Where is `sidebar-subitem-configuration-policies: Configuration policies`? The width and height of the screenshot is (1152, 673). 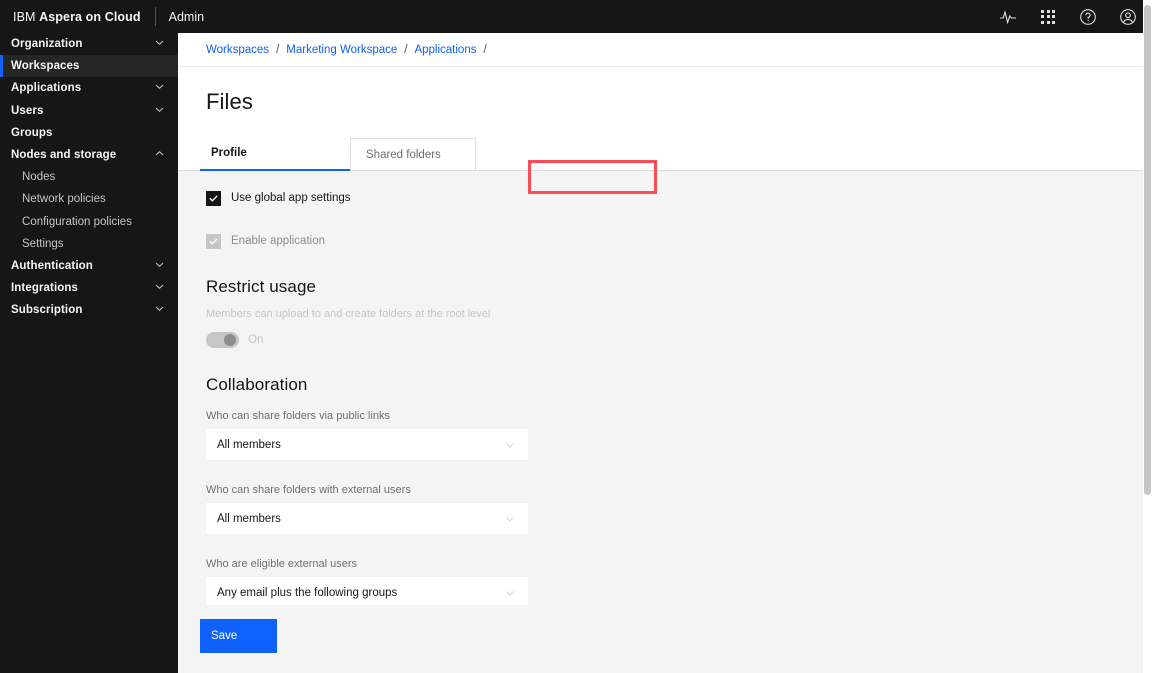 sidebar-subitem-configuration-policies: Configuration policies is located at coordinates (89, 222).